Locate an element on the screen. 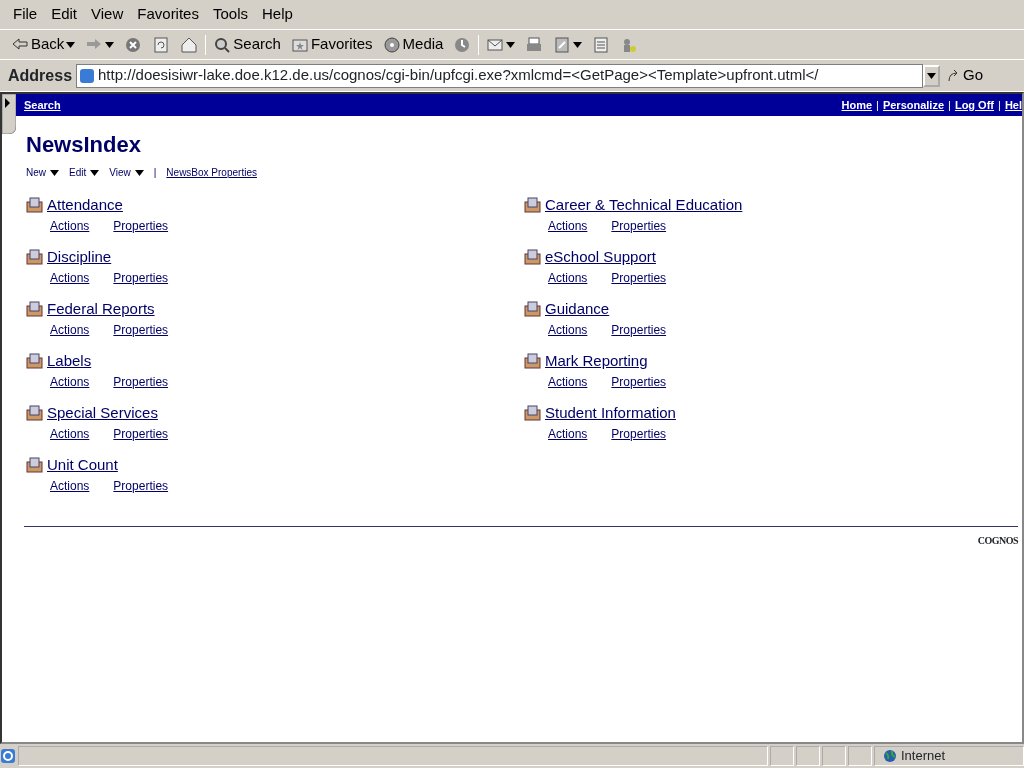 This screenshot has width=1024, height=768. newsbox-link: Mark Reporting is located at coordinates (596, 361).